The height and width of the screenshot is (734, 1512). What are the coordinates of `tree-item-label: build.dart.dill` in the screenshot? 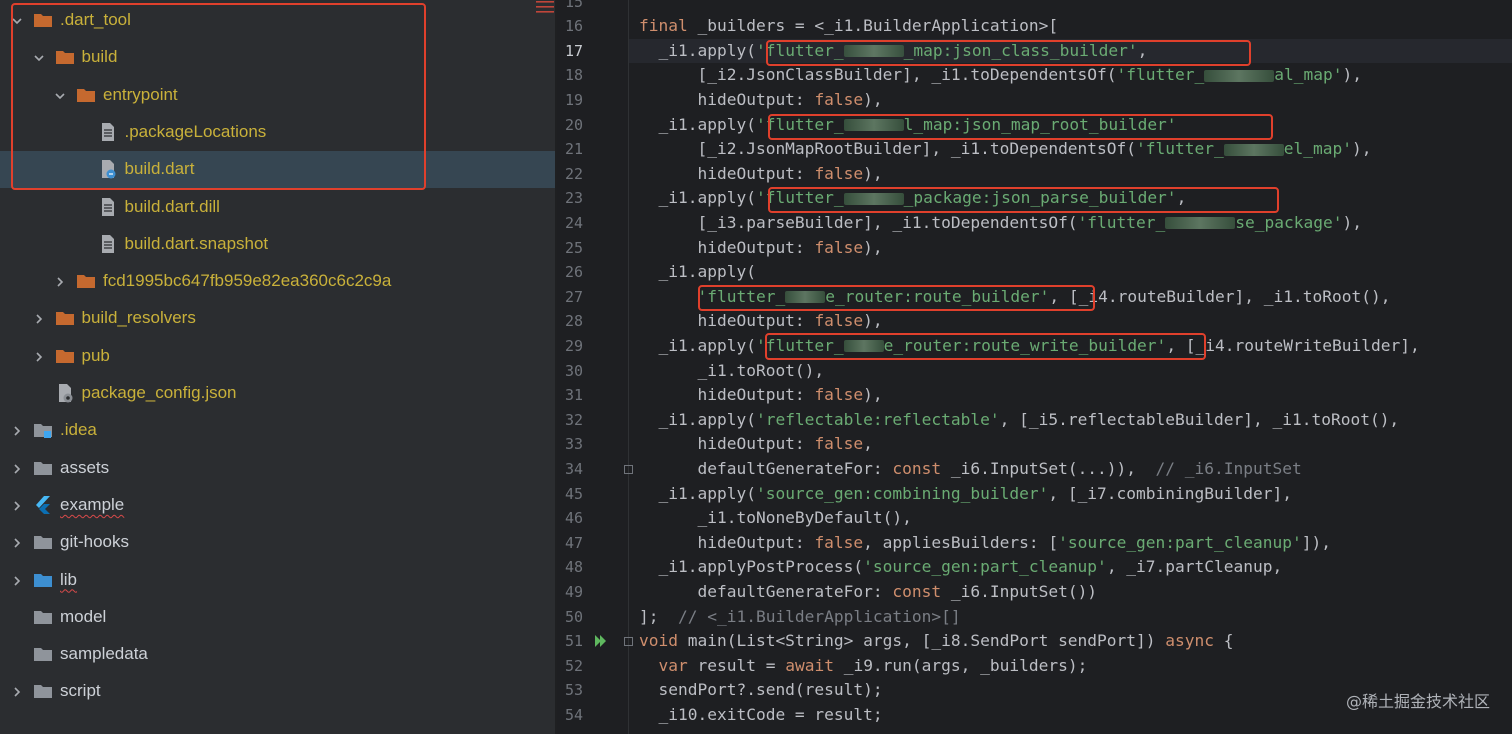 It's located at (172, 206).